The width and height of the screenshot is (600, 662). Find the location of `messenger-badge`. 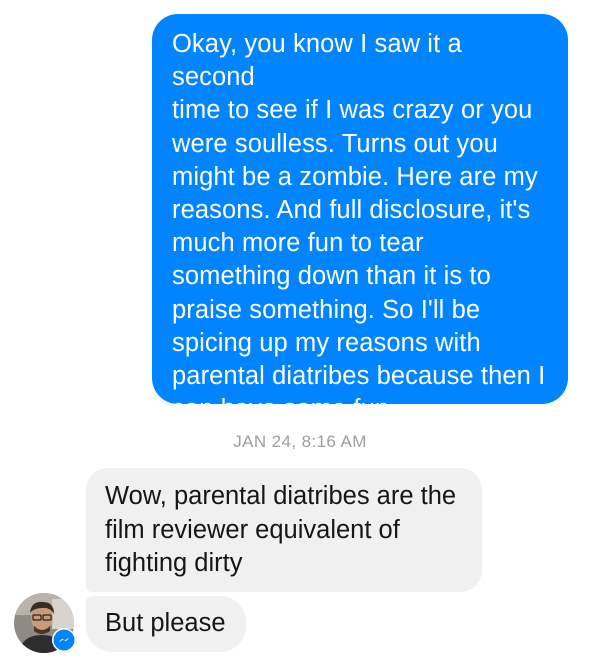

messenger-badge is located at coordinates (64, 640).